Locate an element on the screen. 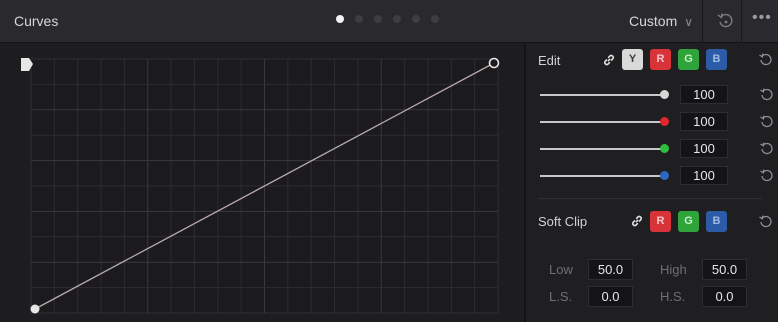 The width and height of the screenshot is (778, 322). slider-knob-y is located at coordinates (664, 94).